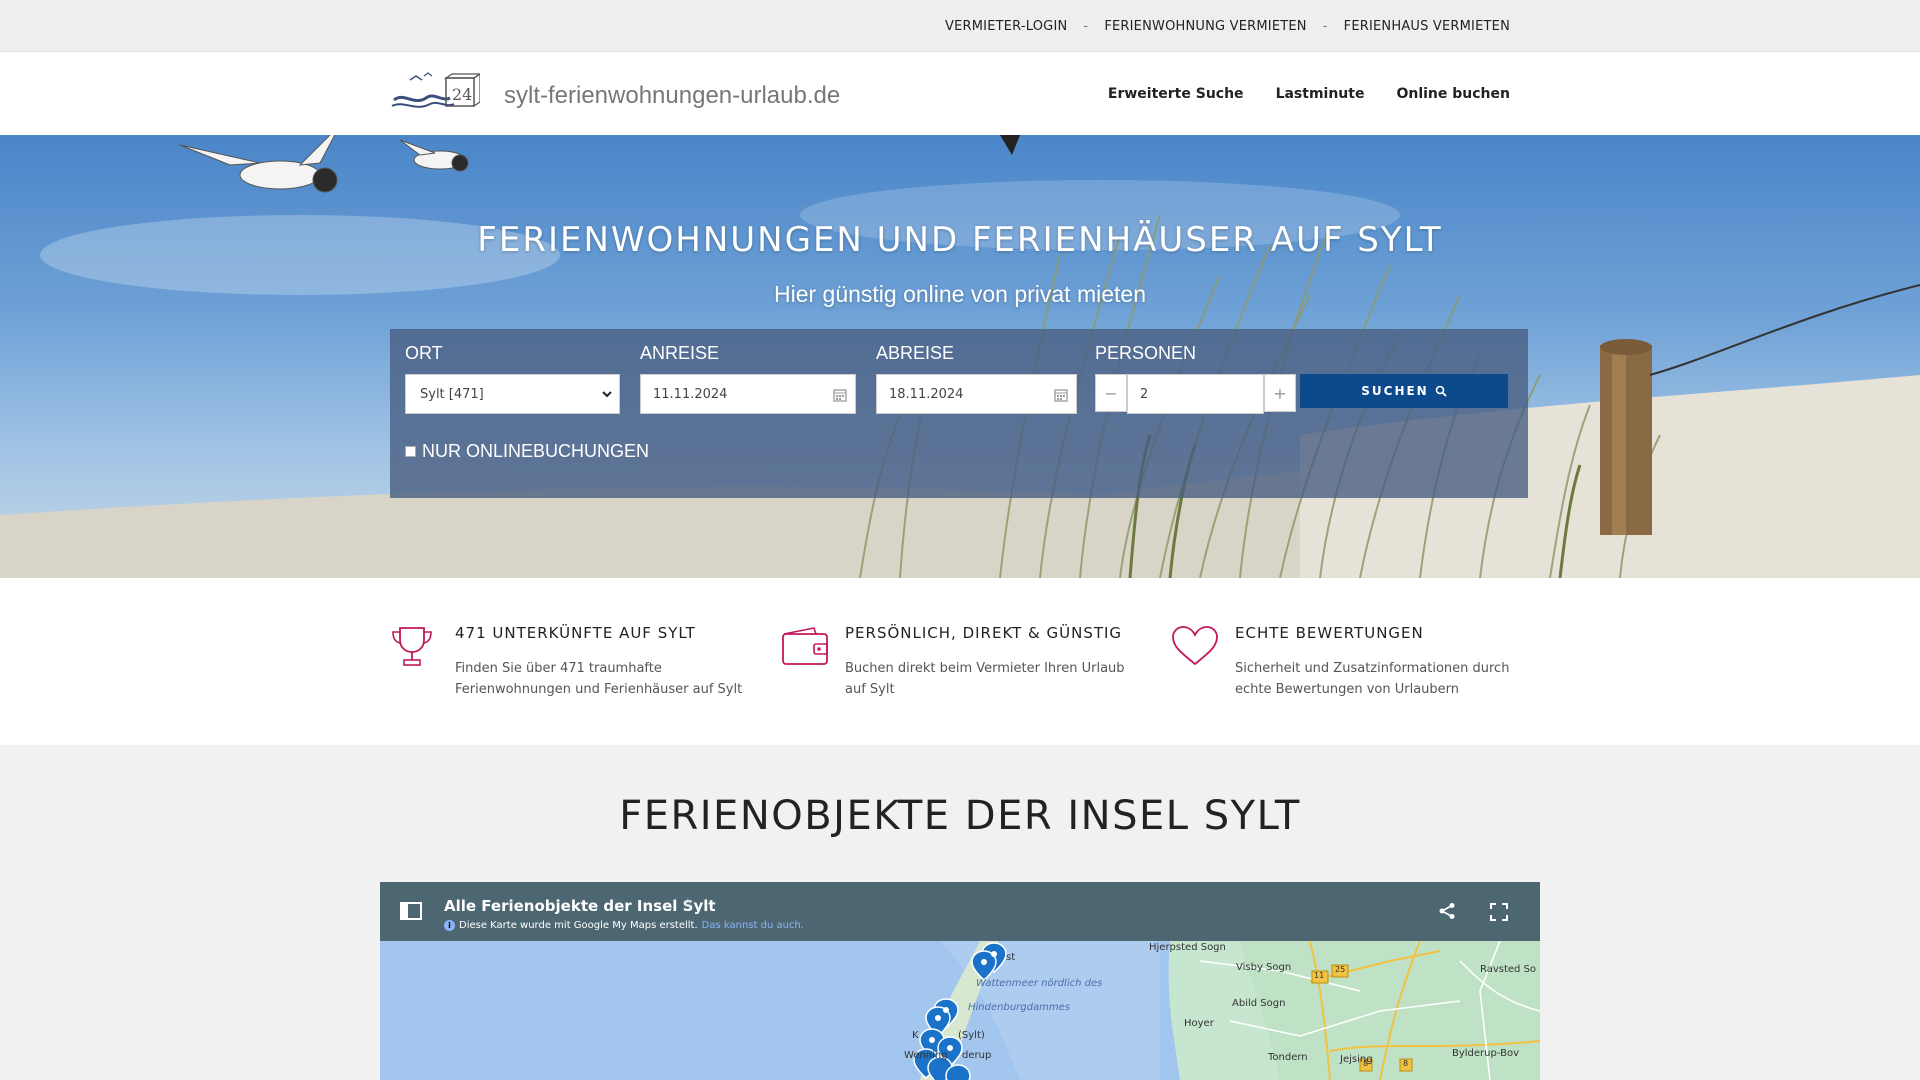 The image size is (1920, 1080). I want to click on search-button-label: SUCHEN, so click(1395, 391).